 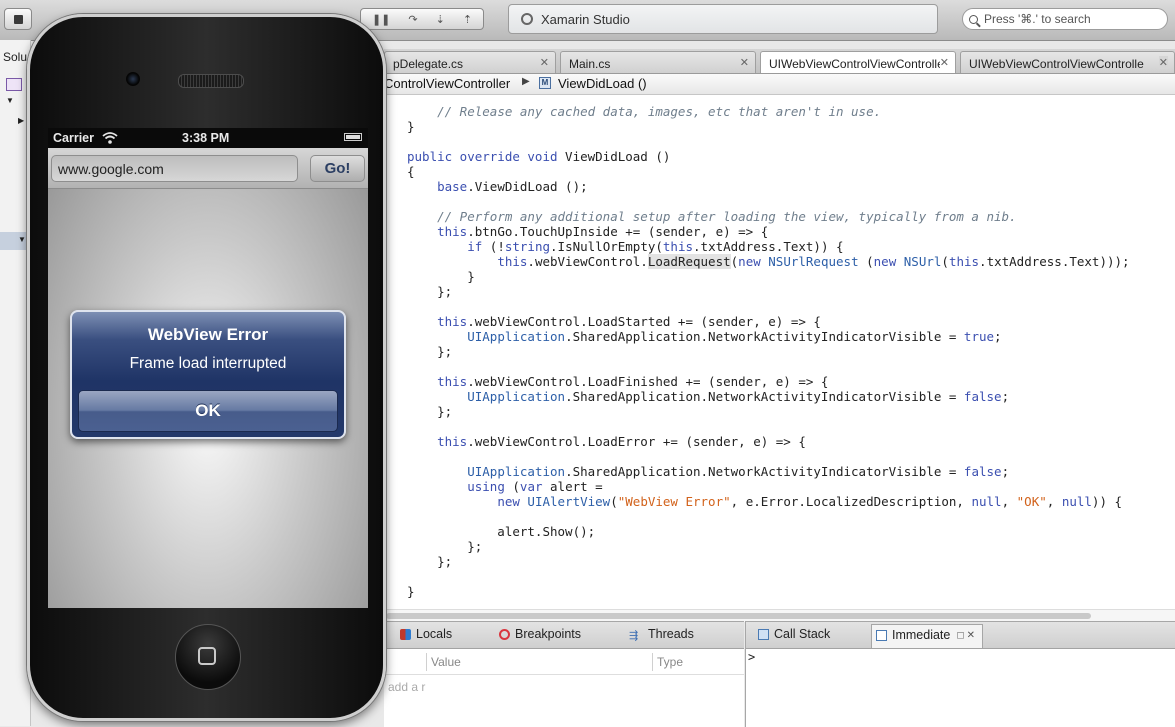 What do you see at coordinates (434, 634) in the screenshot?
I see `tab-label: Locals` at bounding box center [434, 634].